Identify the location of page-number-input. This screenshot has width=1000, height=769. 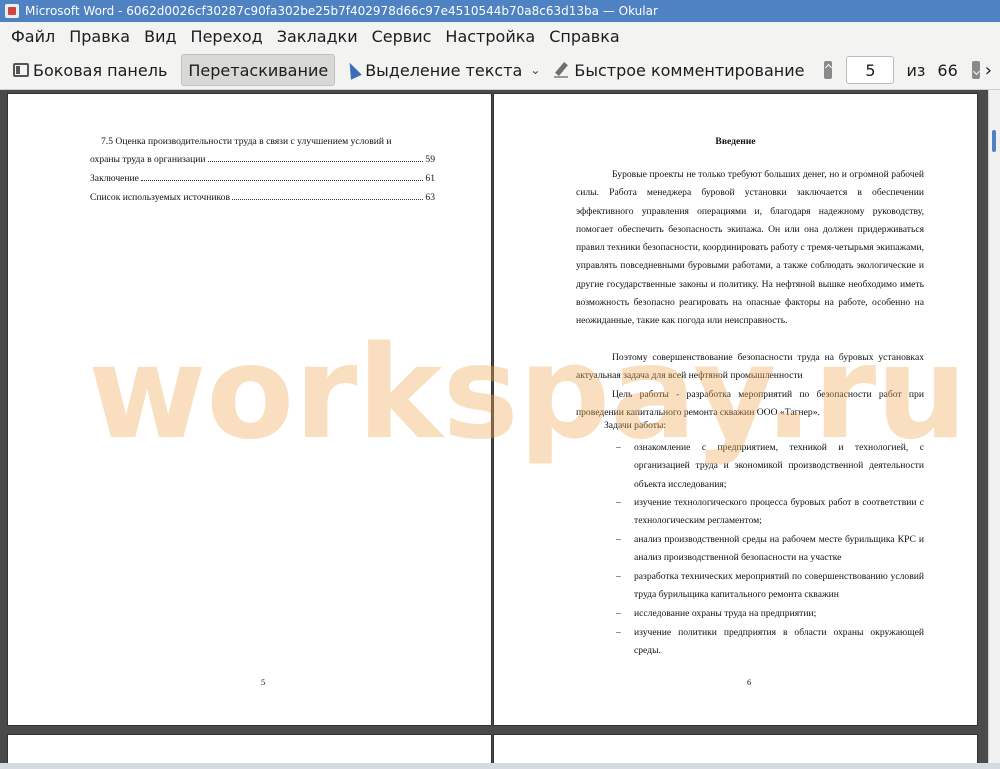
(870, 70).